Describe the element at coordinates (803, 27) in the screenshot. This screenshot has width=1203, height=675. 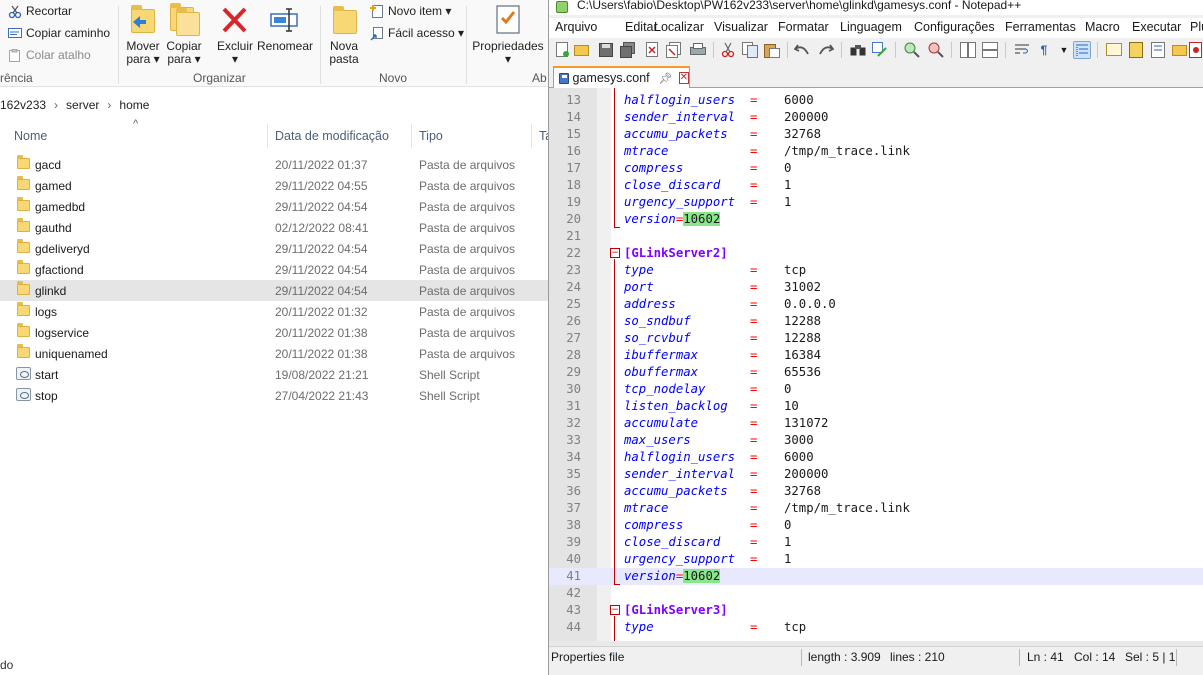
I see `menu-item: Formatar` at that location.